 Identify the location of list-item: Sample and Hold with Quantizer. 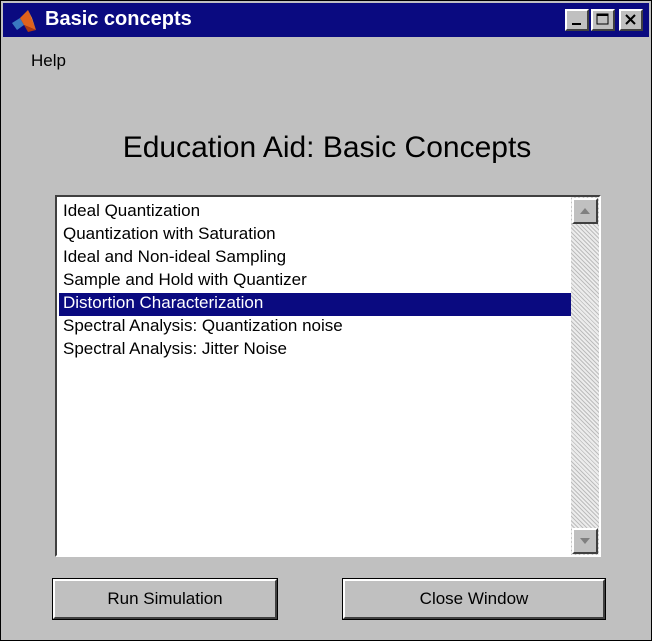
(315, 281).